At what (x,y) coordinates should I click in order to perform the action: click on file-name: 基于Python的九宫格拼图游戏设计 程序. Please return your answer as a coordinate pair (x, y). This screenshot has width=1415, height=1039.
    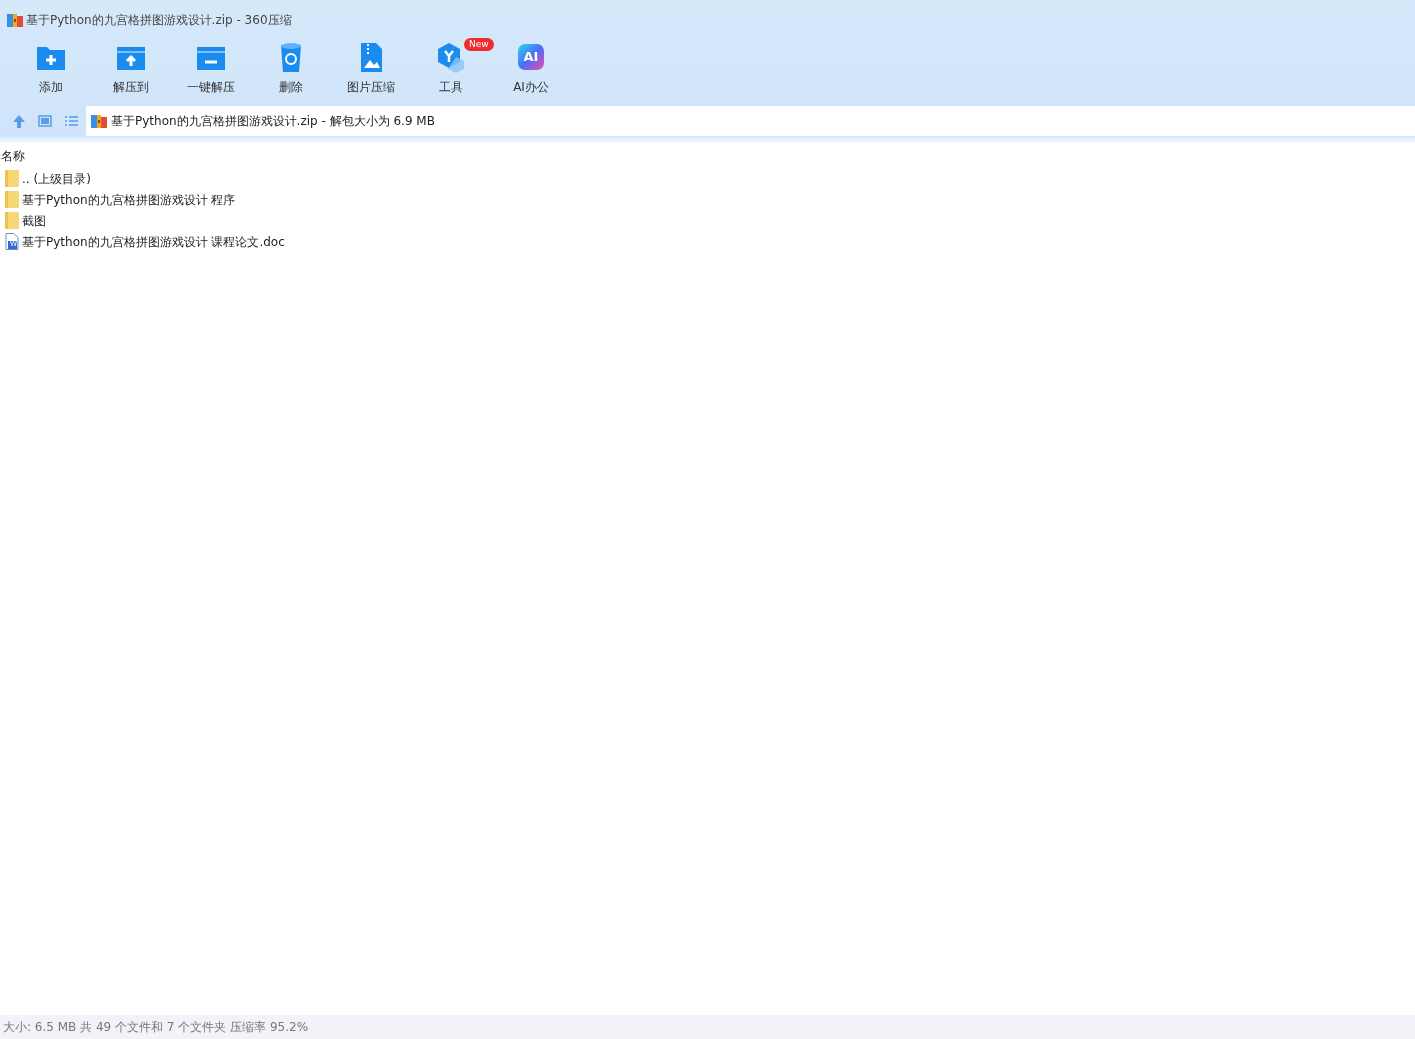
    Looking at the image, I should click on (129, 199).